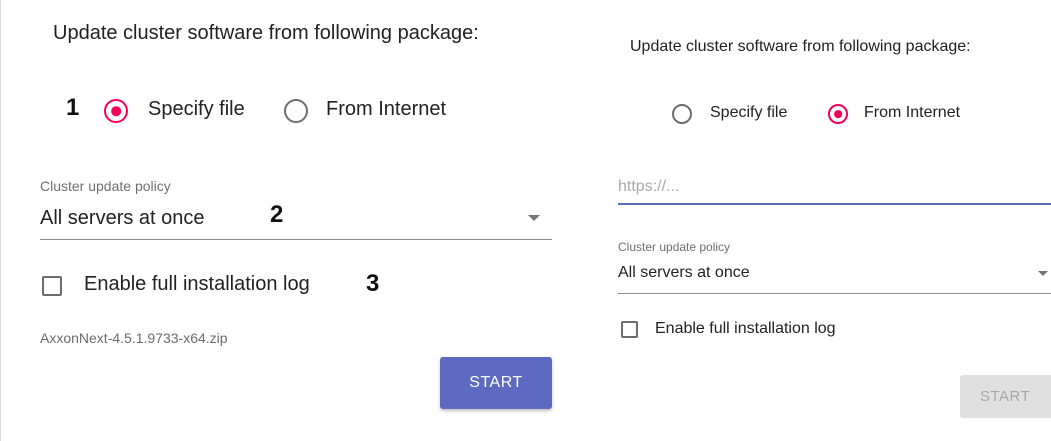 This screenshot has height=441, width=1051. Describe the element at coordinates (674, 247) in the screenshot. I see `right-policy-label: Cluster update policy` at that location.